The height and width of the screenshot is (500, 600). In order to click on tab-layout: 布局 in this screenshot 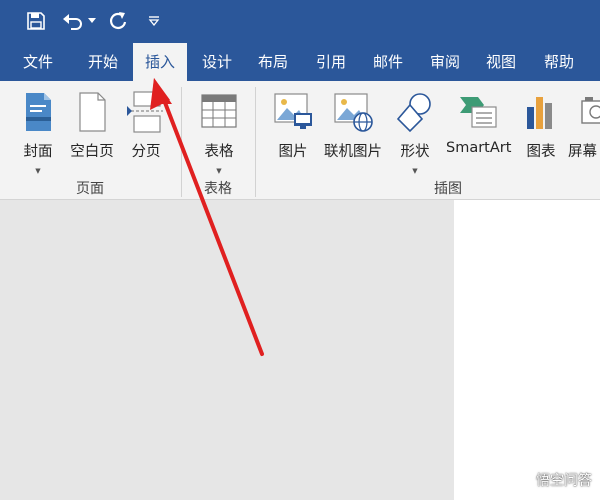, I will do `click(273, 62)`.